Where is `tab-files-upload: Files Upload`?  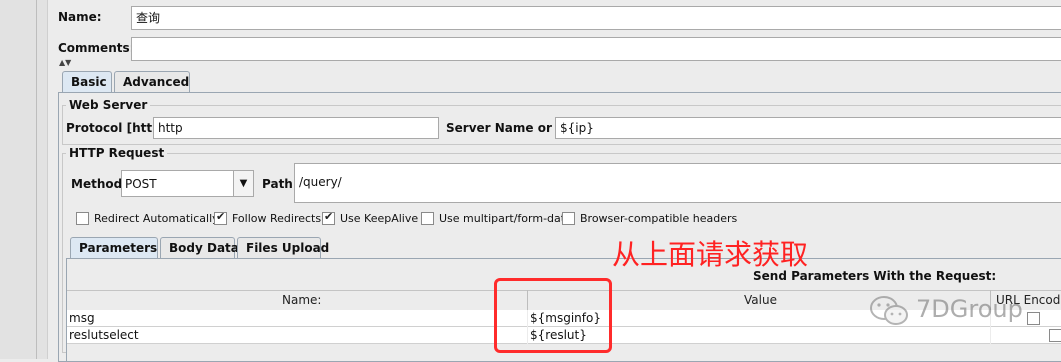
tab-files-upload: Files Upload is located at coordinates (283, 248).